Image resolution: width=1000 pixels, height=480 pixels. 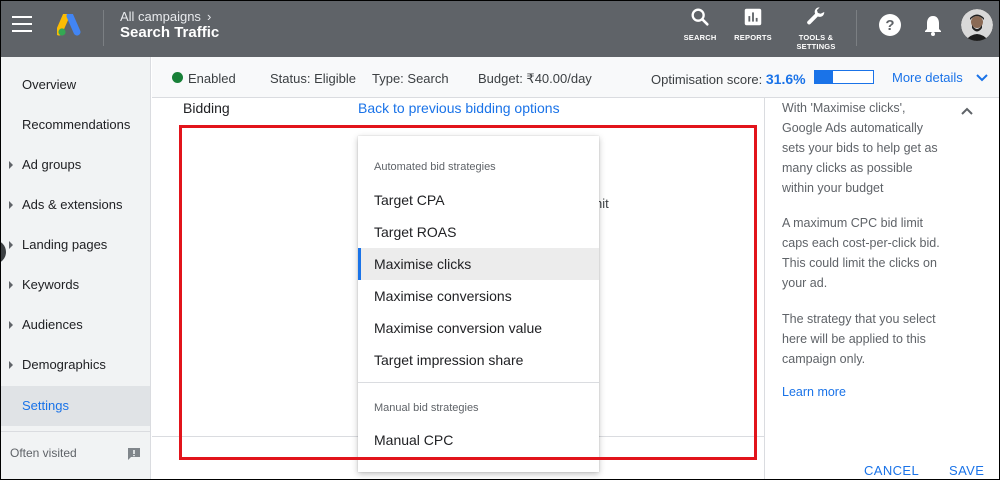 I want to click on save-button: SAVE, so click(x=966, y=470).